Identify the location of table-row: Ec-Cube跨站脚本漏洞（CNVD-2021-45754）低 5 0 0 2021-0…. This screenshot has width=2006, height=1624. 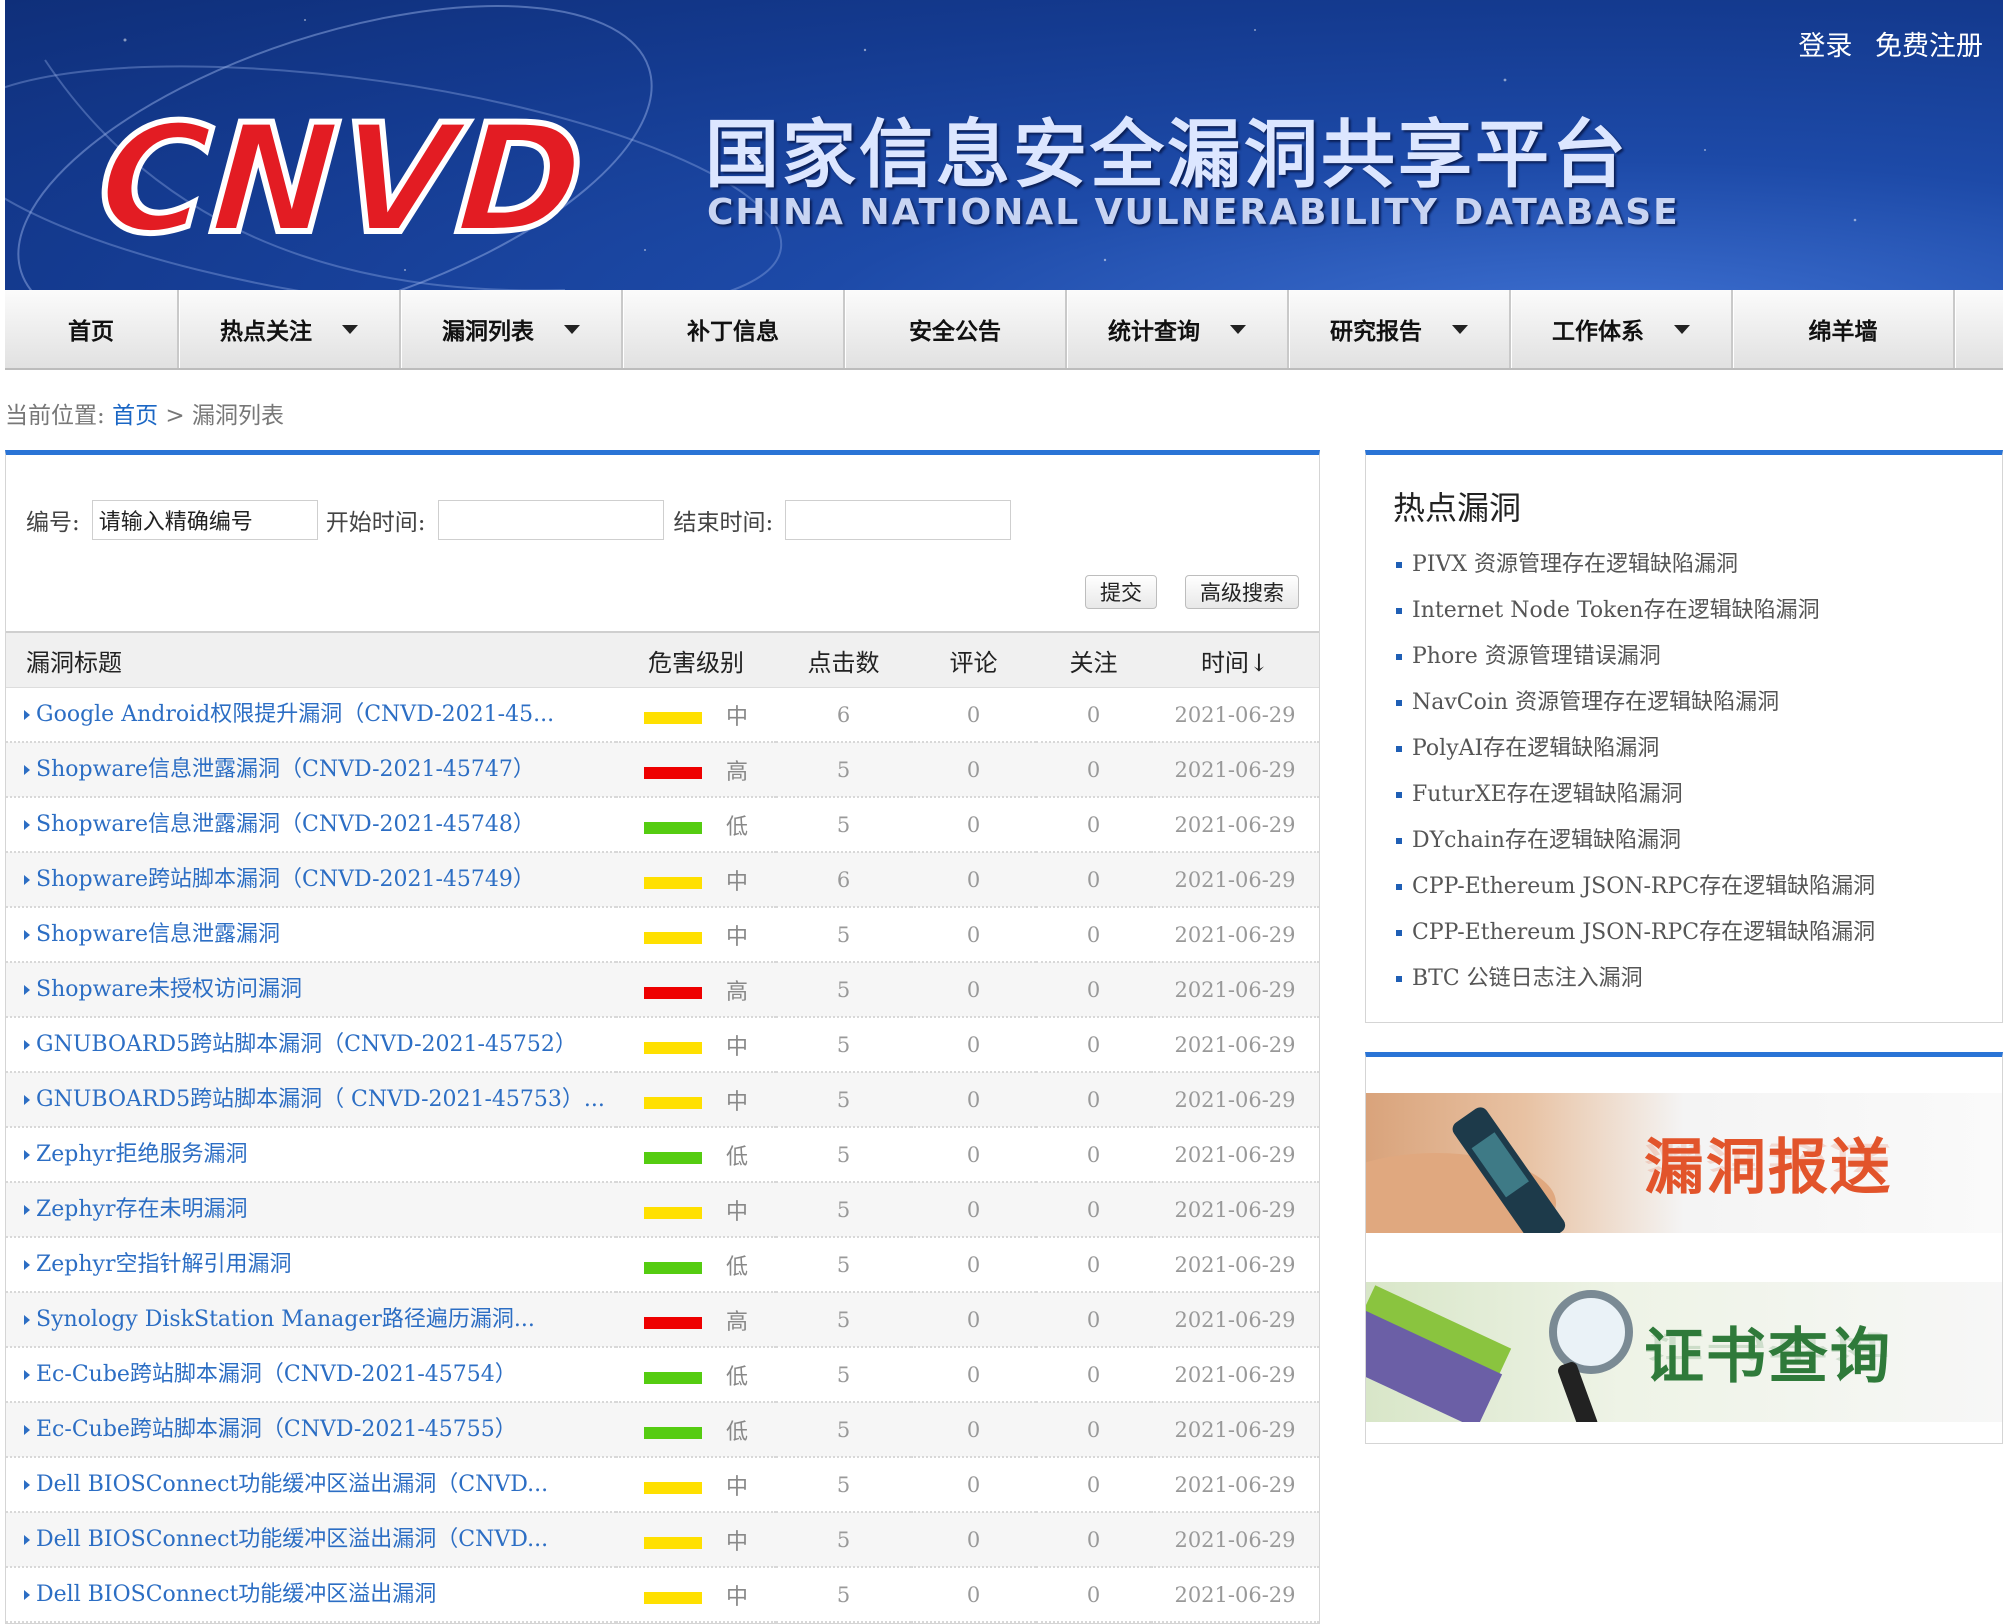
(662, 1375).